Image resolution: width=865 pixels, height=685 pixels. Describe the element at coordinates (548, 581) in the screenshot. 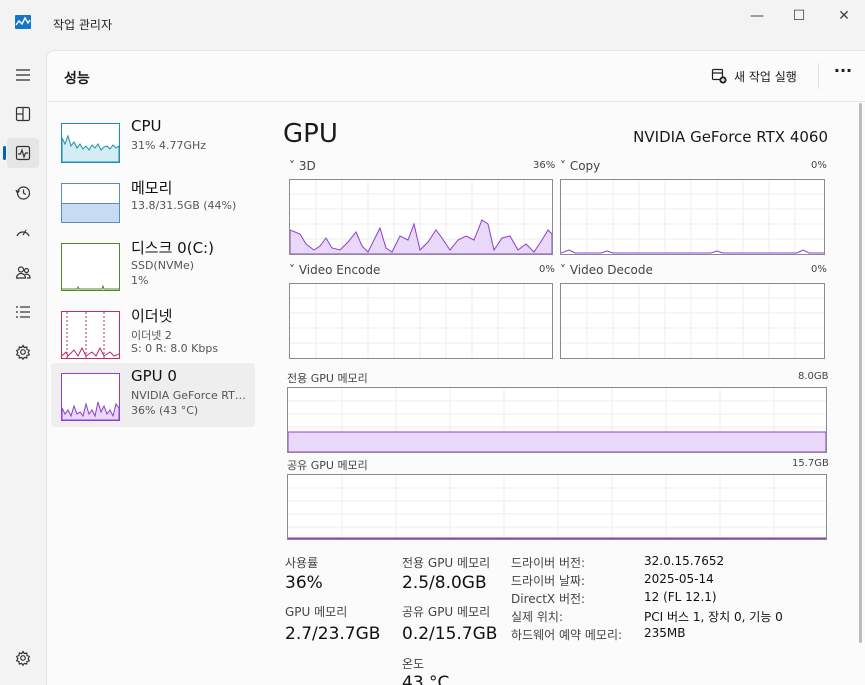

I see `info-key: 드라이버 날짜:` at that location.